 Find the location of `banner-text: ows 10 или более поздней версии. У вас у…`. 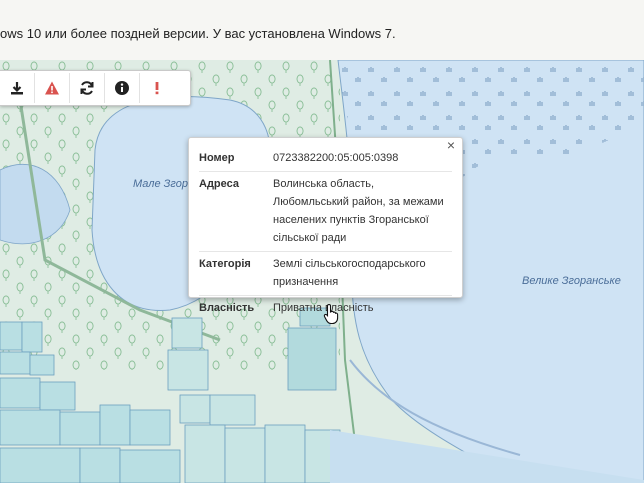

banner-text: ows 10 или более поздней версии. У вас у… is located at coordinates (198, 33).